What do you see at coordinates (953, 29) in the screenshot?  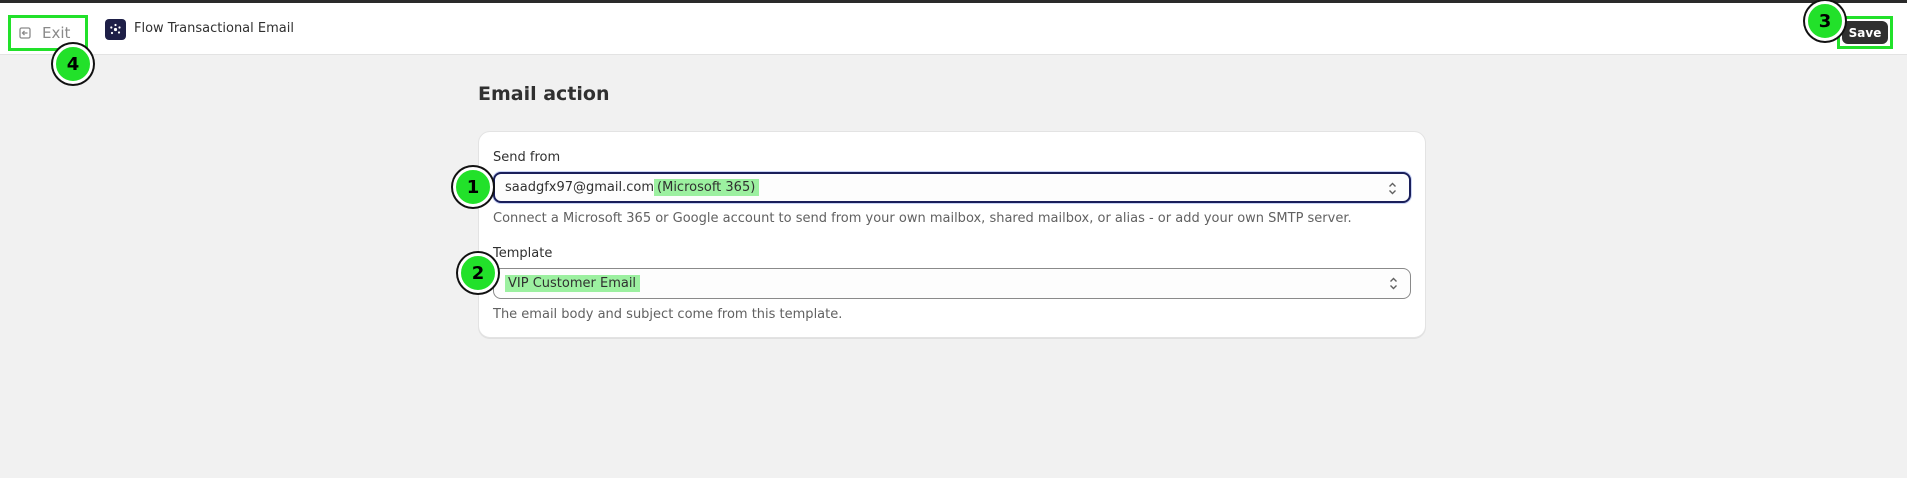 I see `top-bar: Exit Flow Transactional Email Save` at bounding box center [953, 29].